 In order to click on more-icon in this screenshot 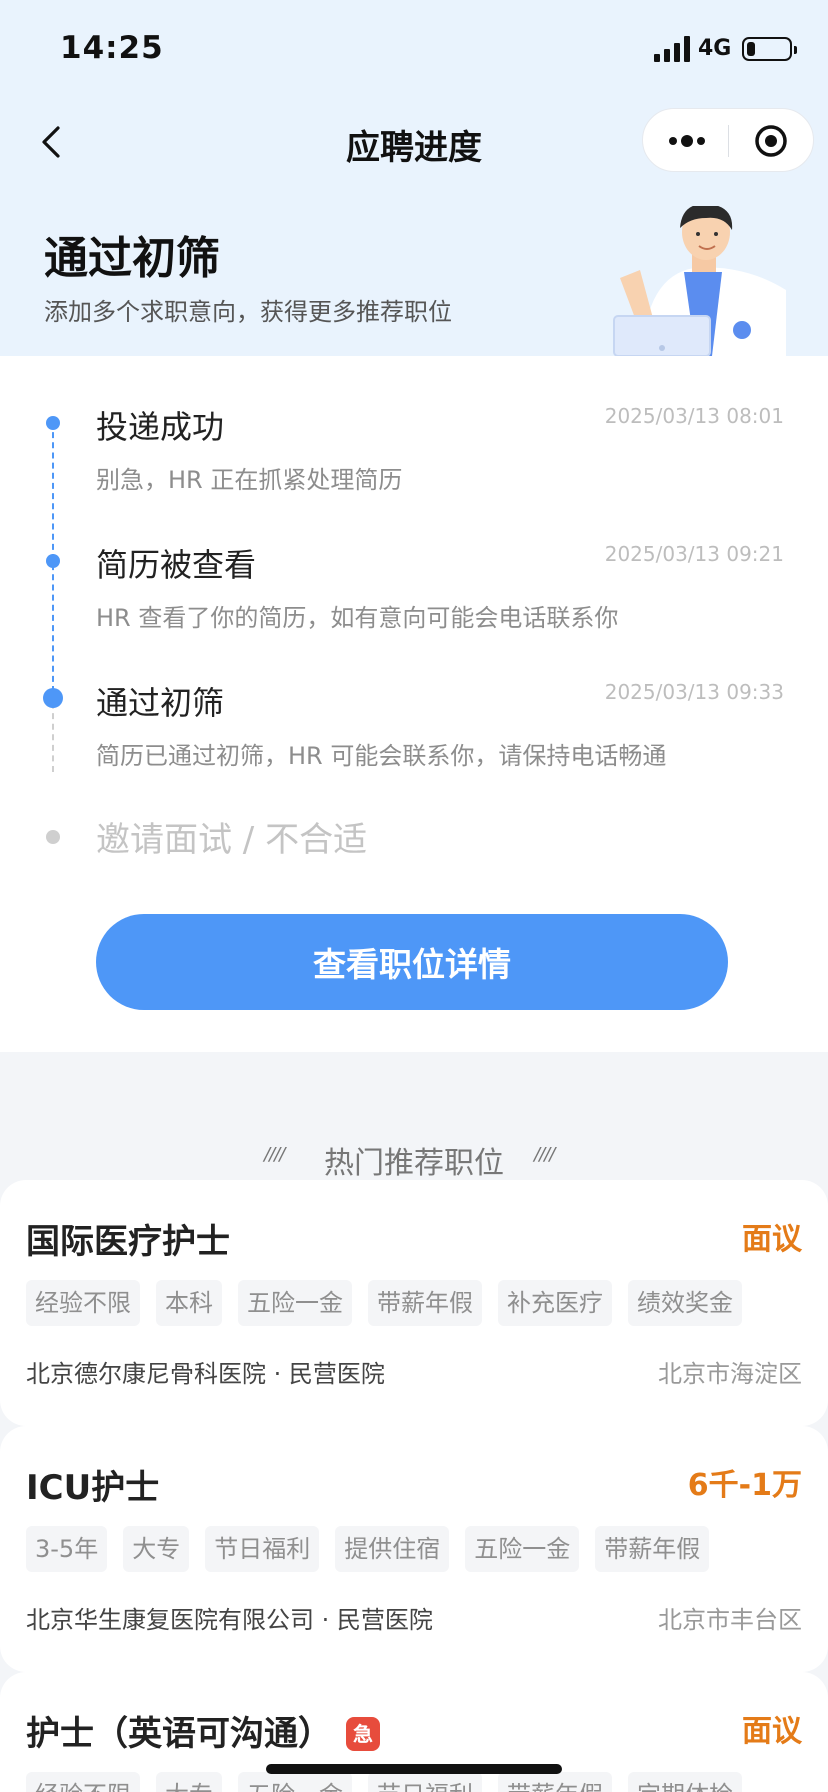, I will do `click(688, 141)`.